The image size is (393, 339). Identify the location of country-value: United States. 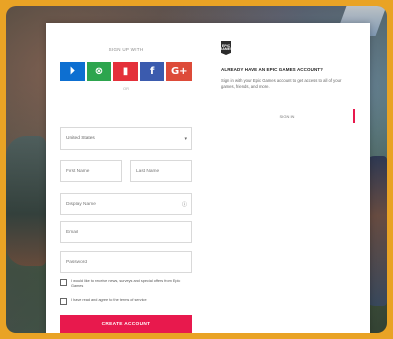
(80, 138).